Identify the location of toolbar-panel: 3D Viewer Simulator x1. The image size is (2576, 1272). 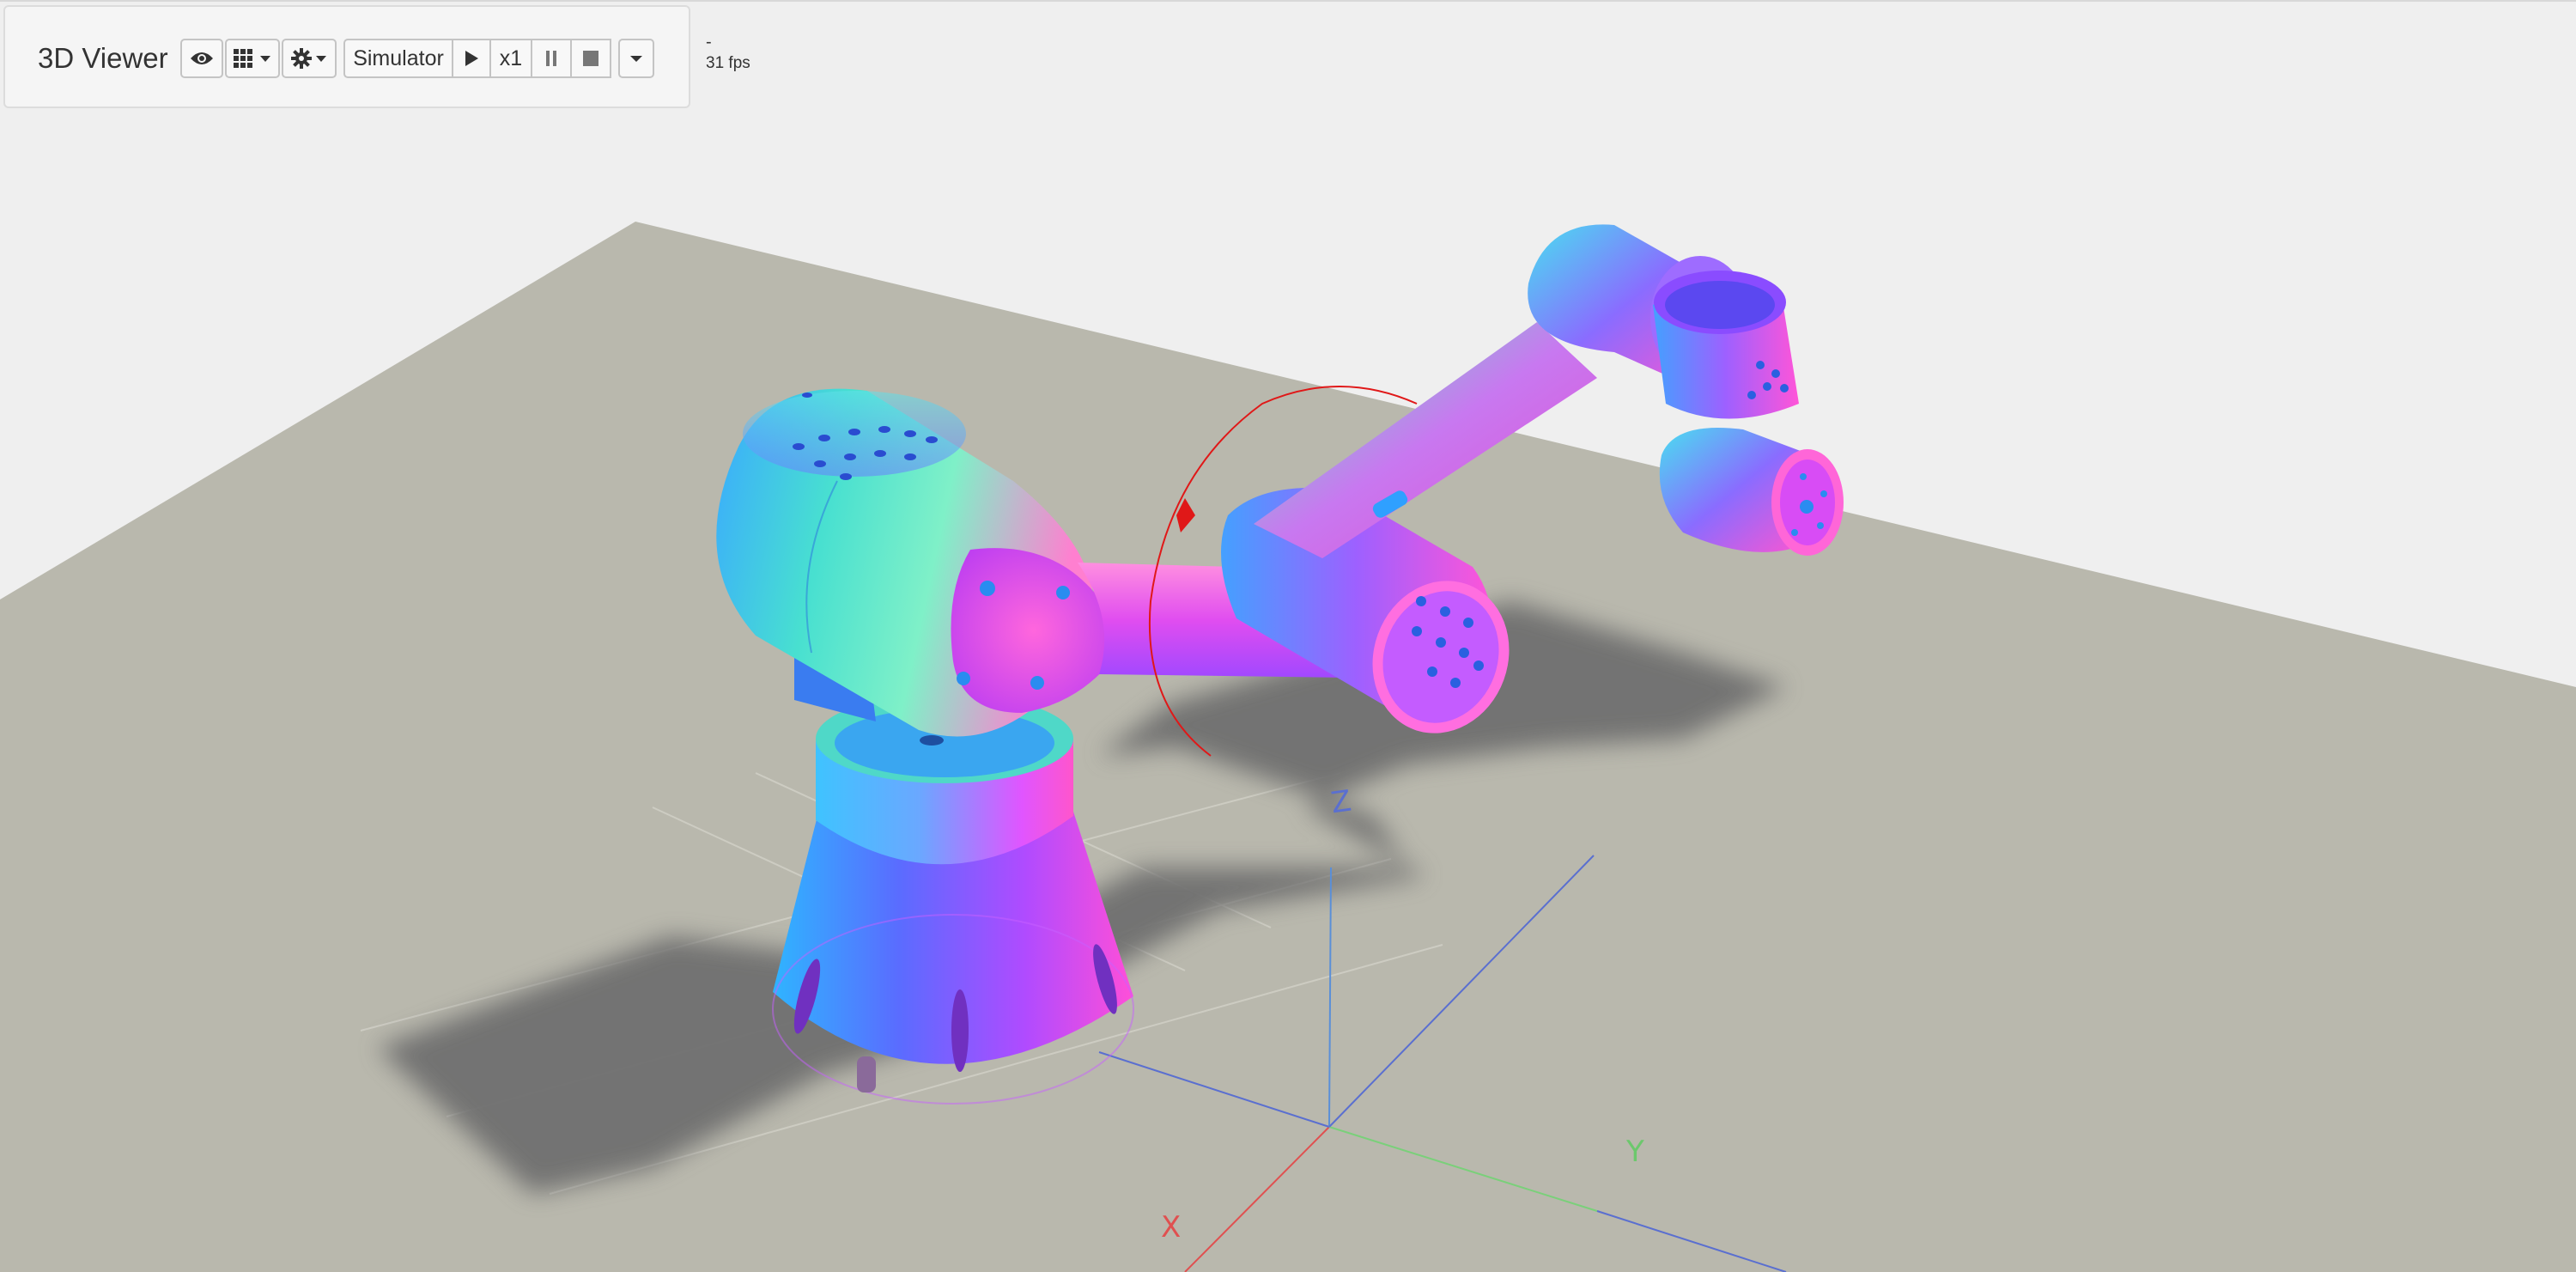
(346, 56).